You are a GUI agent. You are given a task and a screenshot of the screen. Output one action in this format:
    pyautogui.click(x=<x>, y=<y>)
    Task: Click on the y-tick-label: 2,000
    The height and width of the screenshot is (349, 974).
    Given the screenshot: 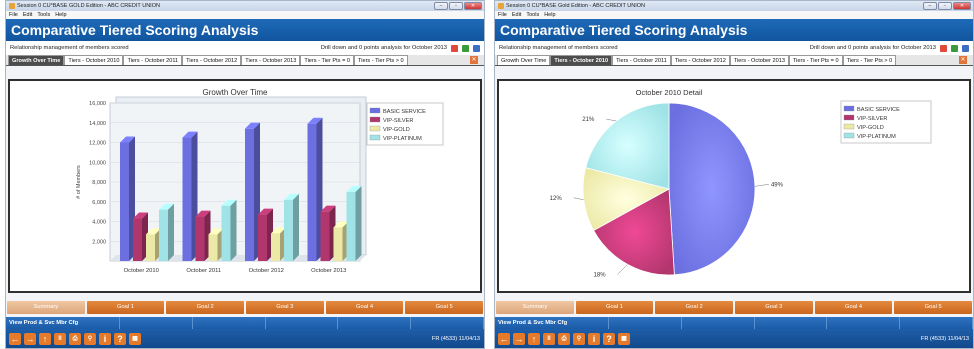 What is the action you would take?
    pyautogui.click(x=99, y=242)
    